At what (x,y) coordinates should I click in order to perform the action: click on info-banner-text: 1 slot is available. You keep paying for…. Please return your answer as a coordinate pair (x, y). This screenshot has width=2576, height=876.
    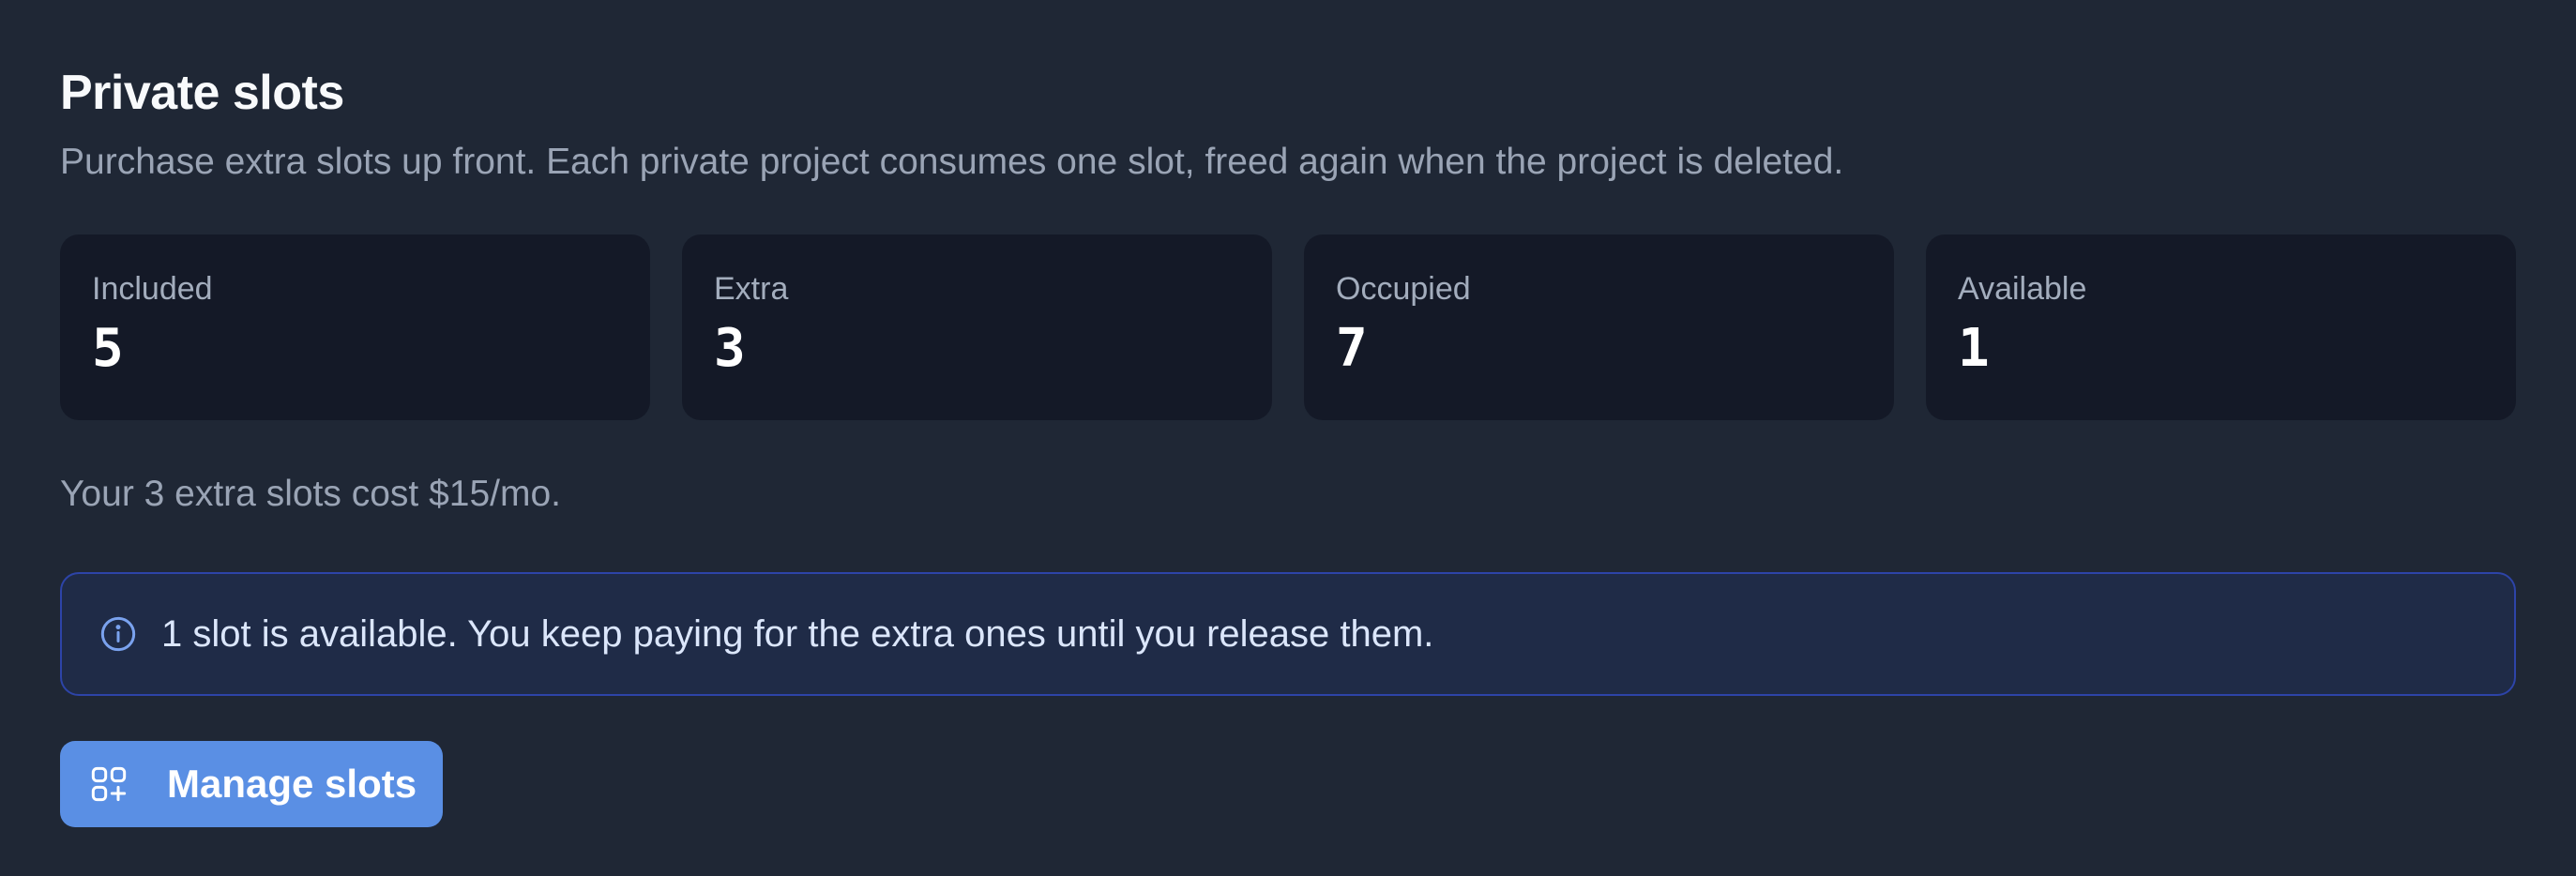
    Looking at the image, I should click on (798, 634).